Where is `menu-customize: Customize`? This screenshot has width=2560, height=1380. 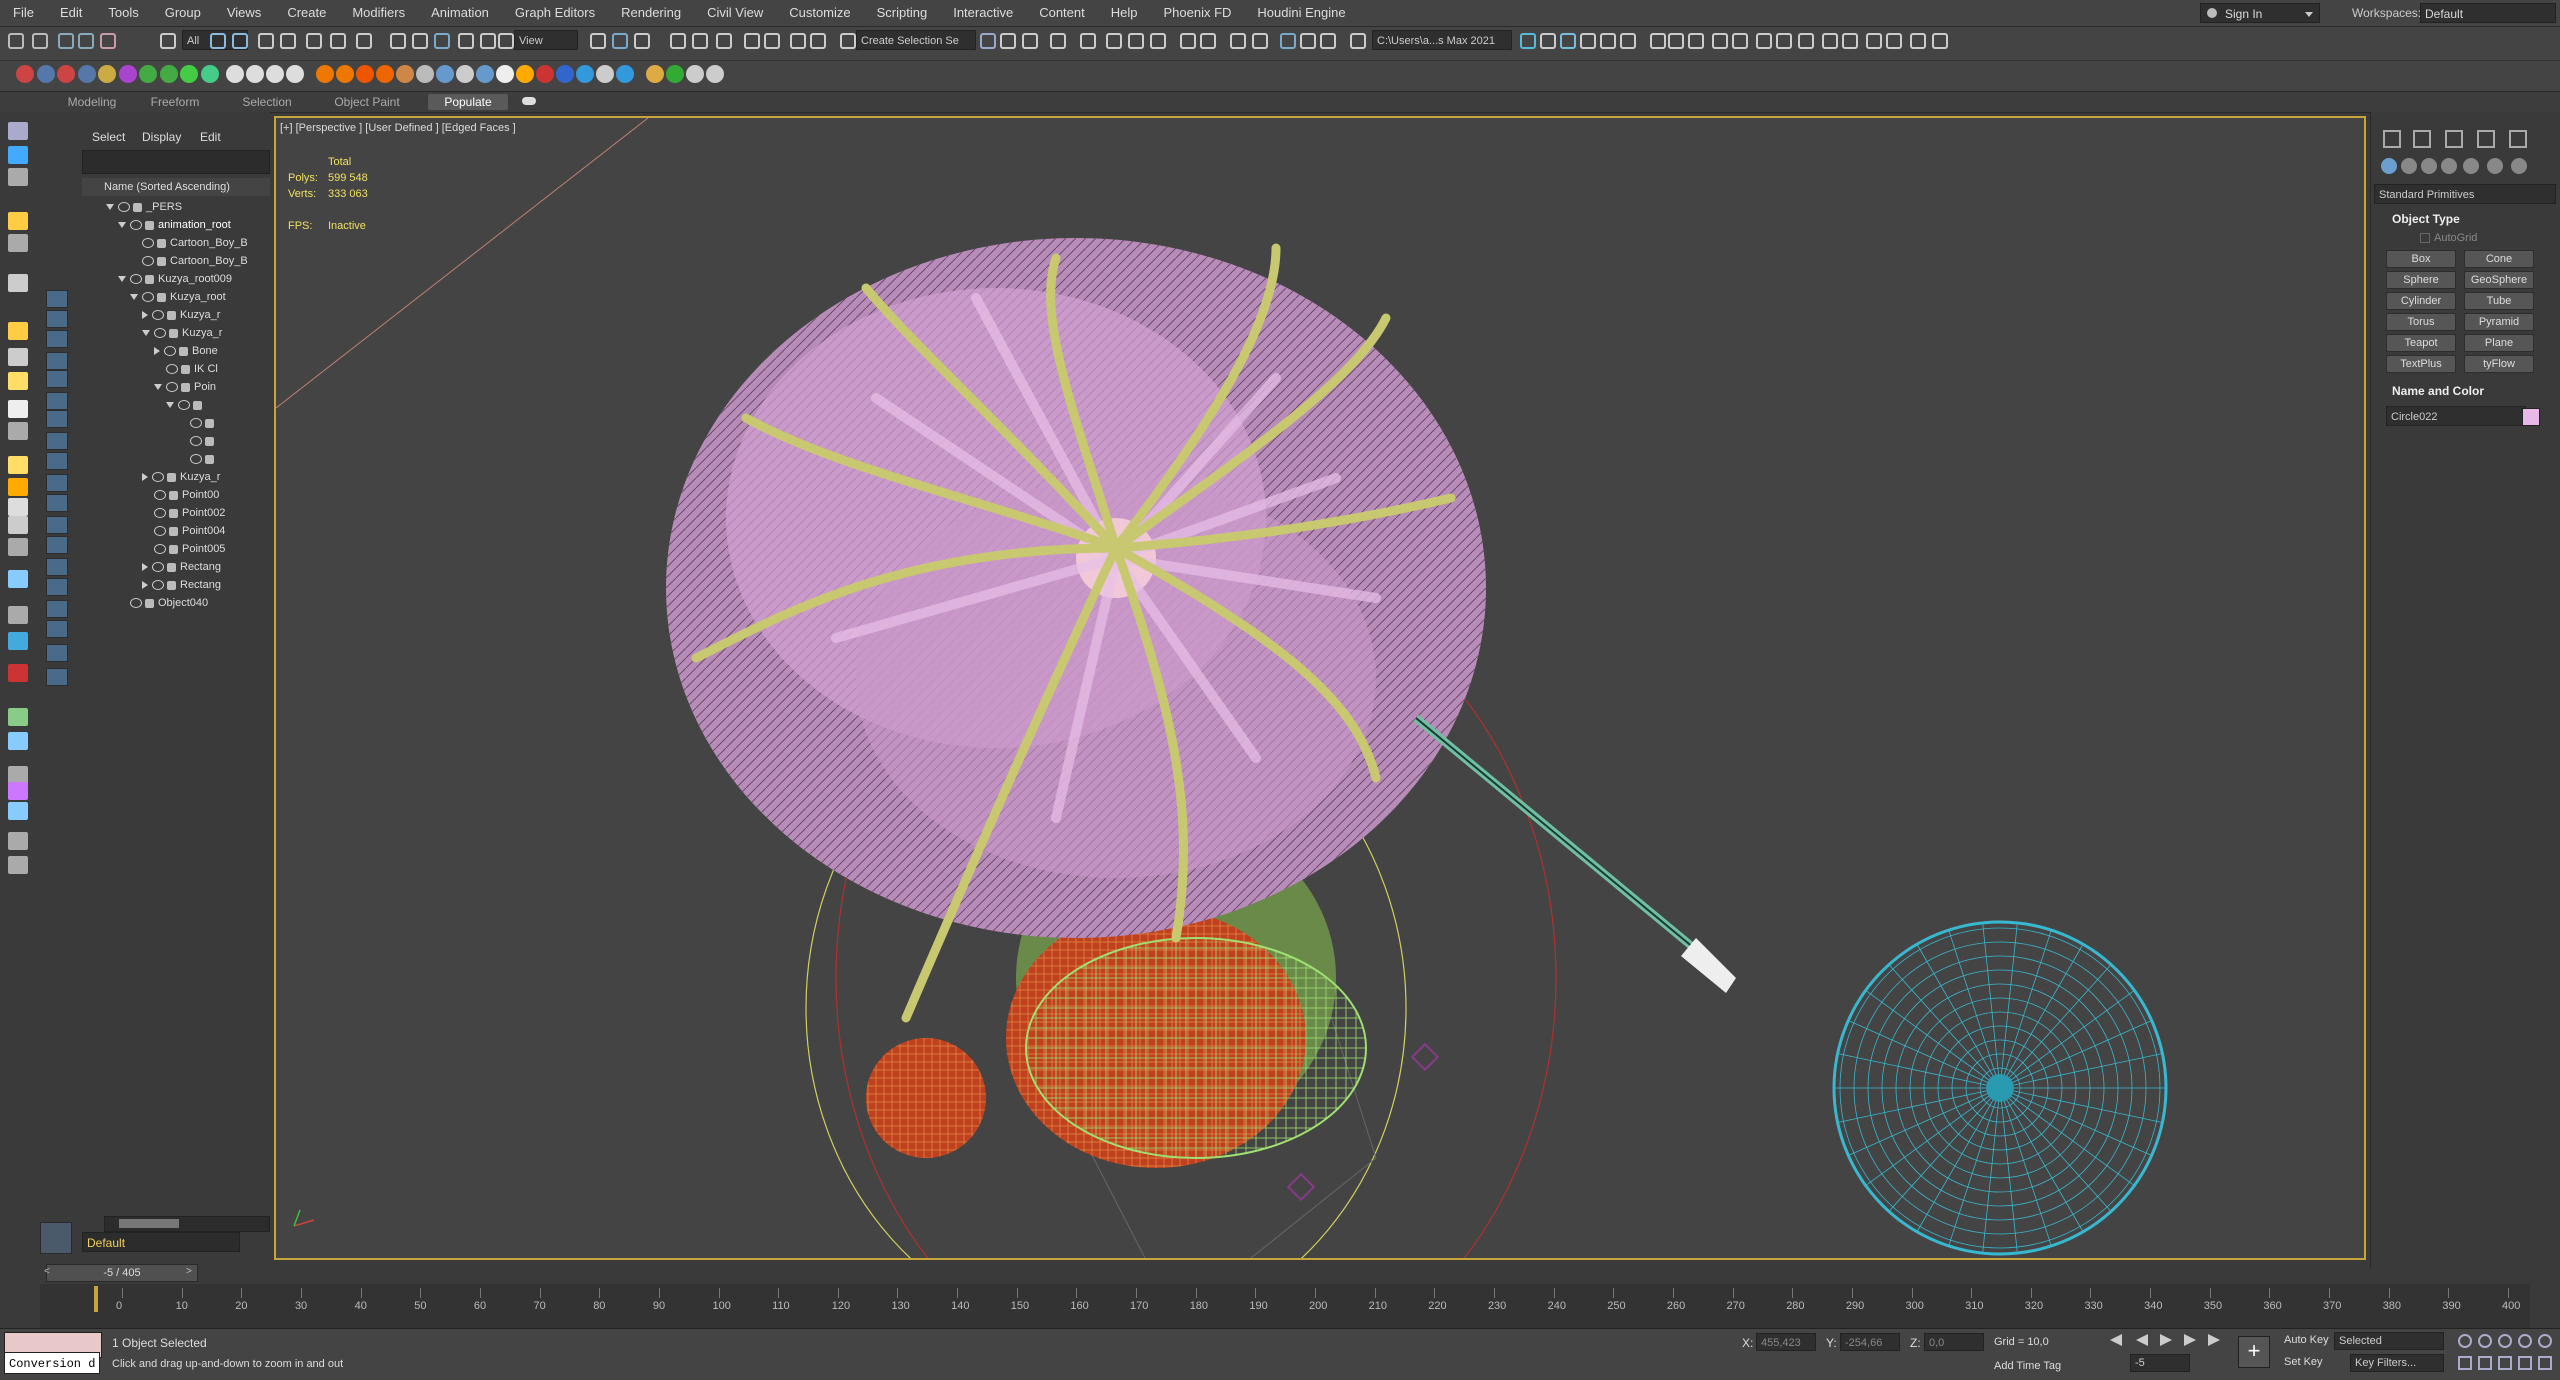 menu-customize: Customize is located at coordinates (819, 13).